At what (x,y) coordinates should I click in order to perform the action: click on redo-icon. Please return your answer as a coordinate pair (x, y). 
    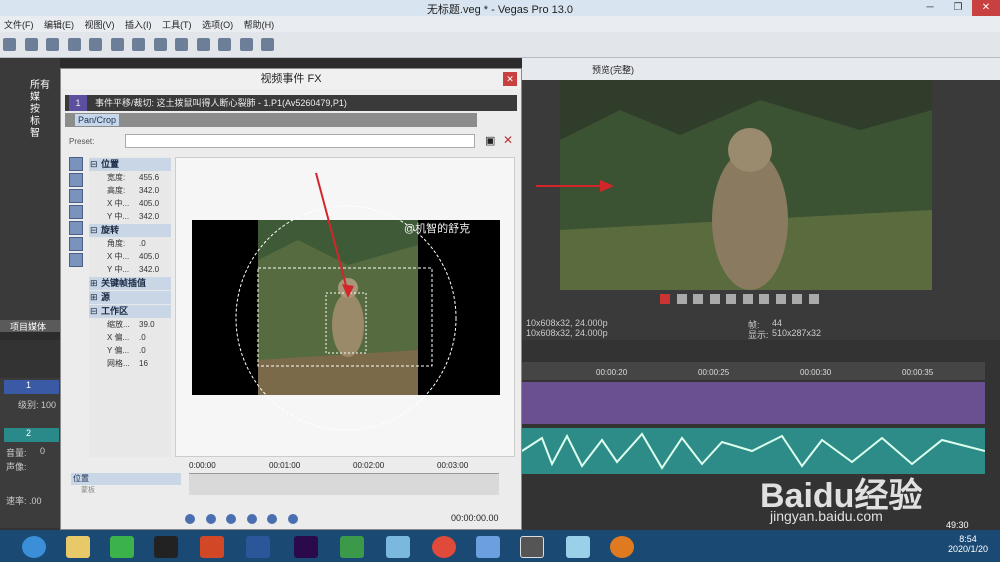
    Looking at the image, I should click on (225, 44).